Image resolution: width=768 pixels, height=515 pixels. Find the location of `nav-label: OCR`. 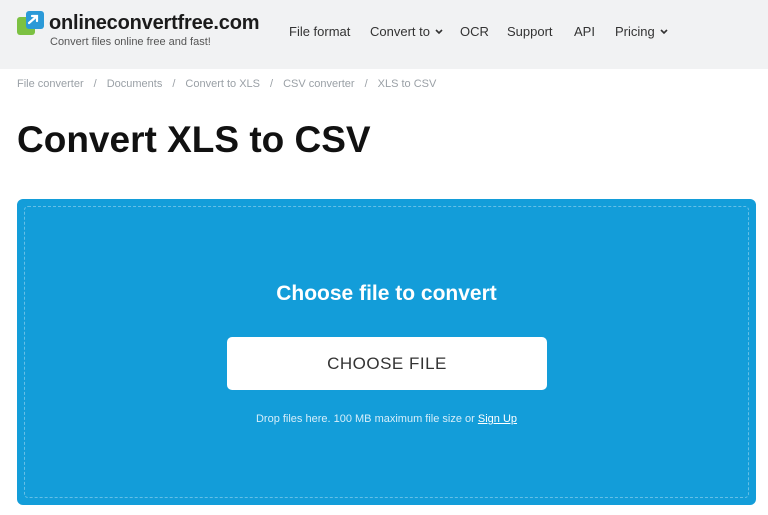

nav-label: OCR is located at coordinates (474, 31).